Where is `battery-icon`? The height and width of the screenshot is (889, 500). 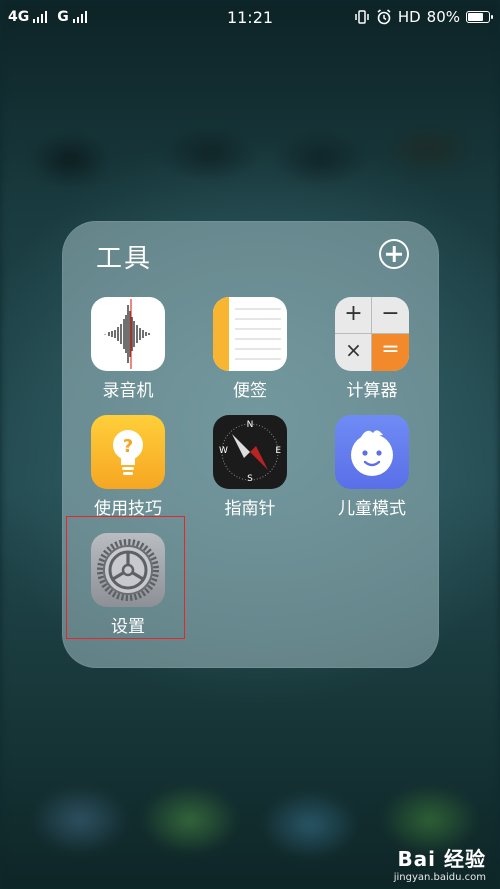
battery-icon is located at coordinates (479, 17).